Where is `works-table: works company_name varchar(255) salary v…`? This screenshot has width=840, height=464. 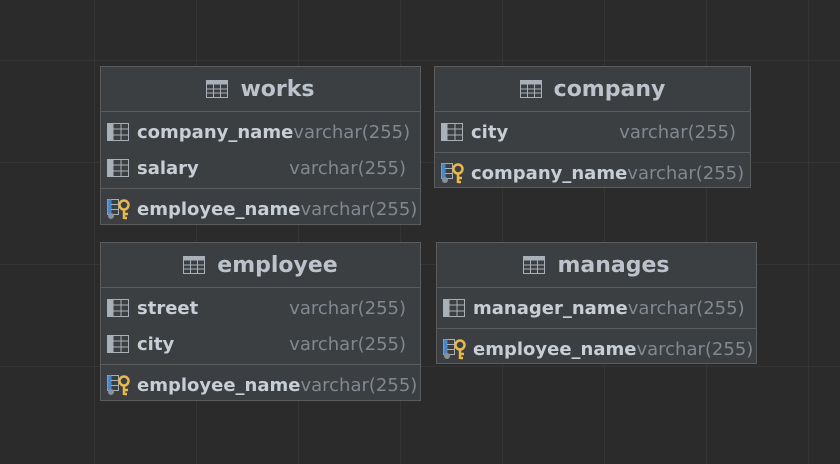 works-table: works company_name varchar(255) salary v… is located at coordinates (260, 145).